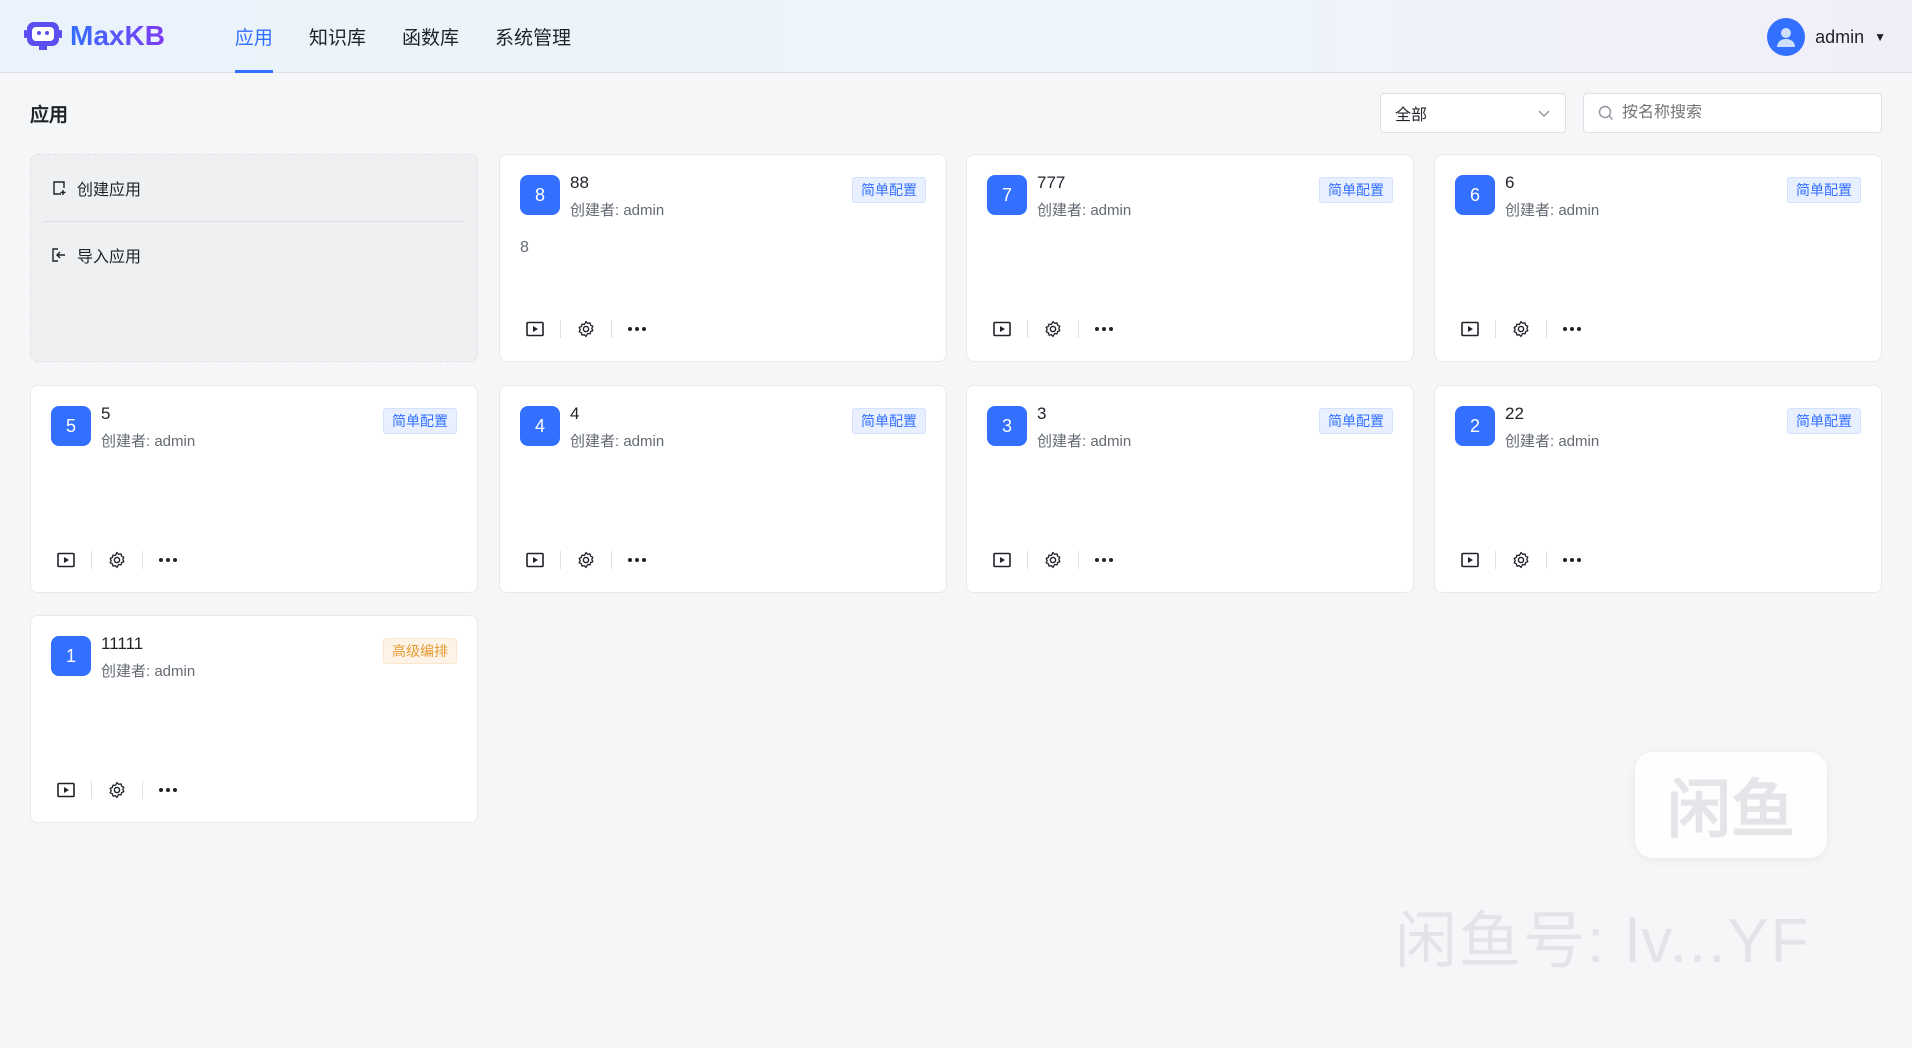 The height and width of the screenshot is (1048, 1912). I want to click on avatar, so click(1786, 37).